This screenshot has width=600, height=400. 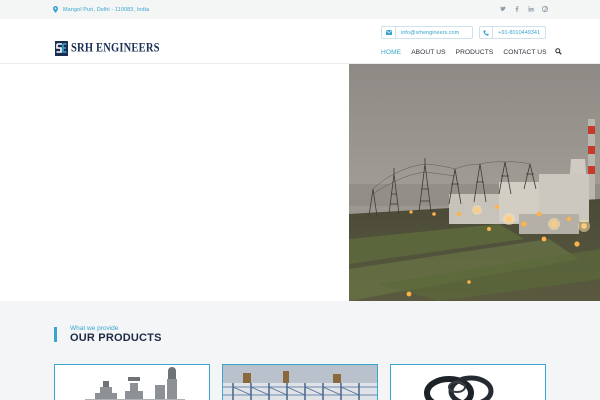 What do you see at coordinates (475, 52) in the screenshot?
I see `nav-item-products: PRODUCTS` at bounding box center [475, 52].